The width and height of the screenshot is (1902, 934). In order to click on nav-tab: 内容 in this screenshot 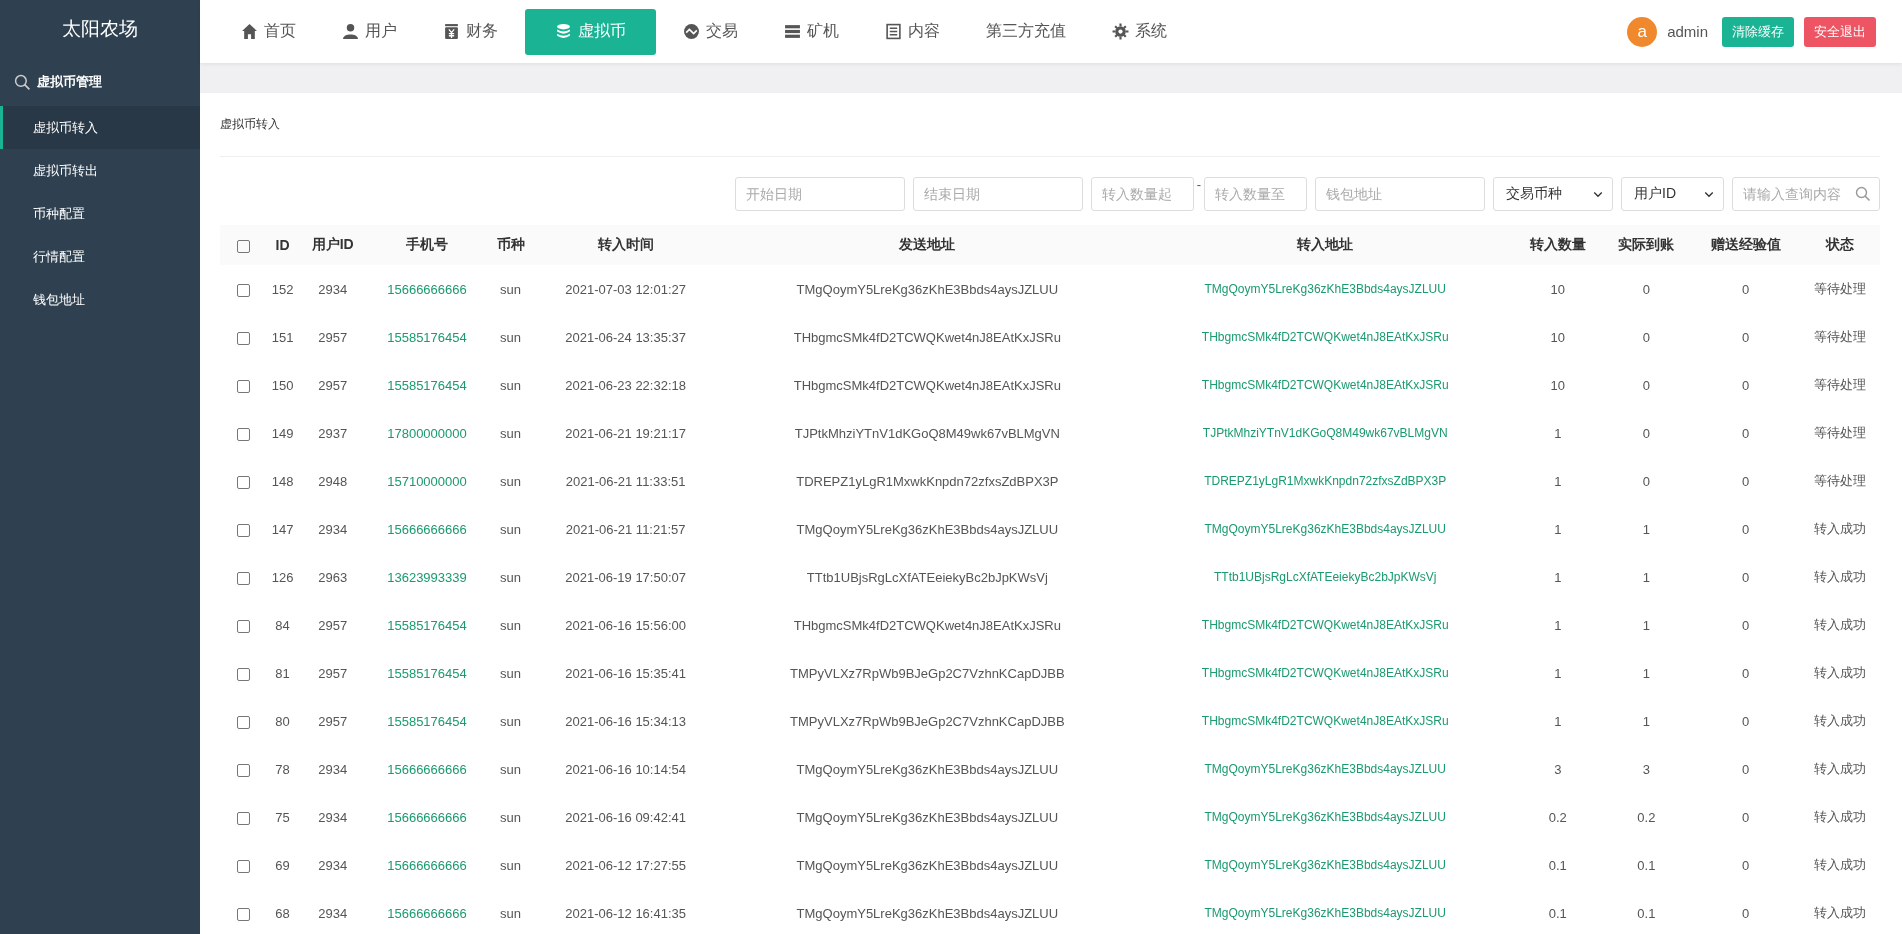, I will do `click(912, 31)`.